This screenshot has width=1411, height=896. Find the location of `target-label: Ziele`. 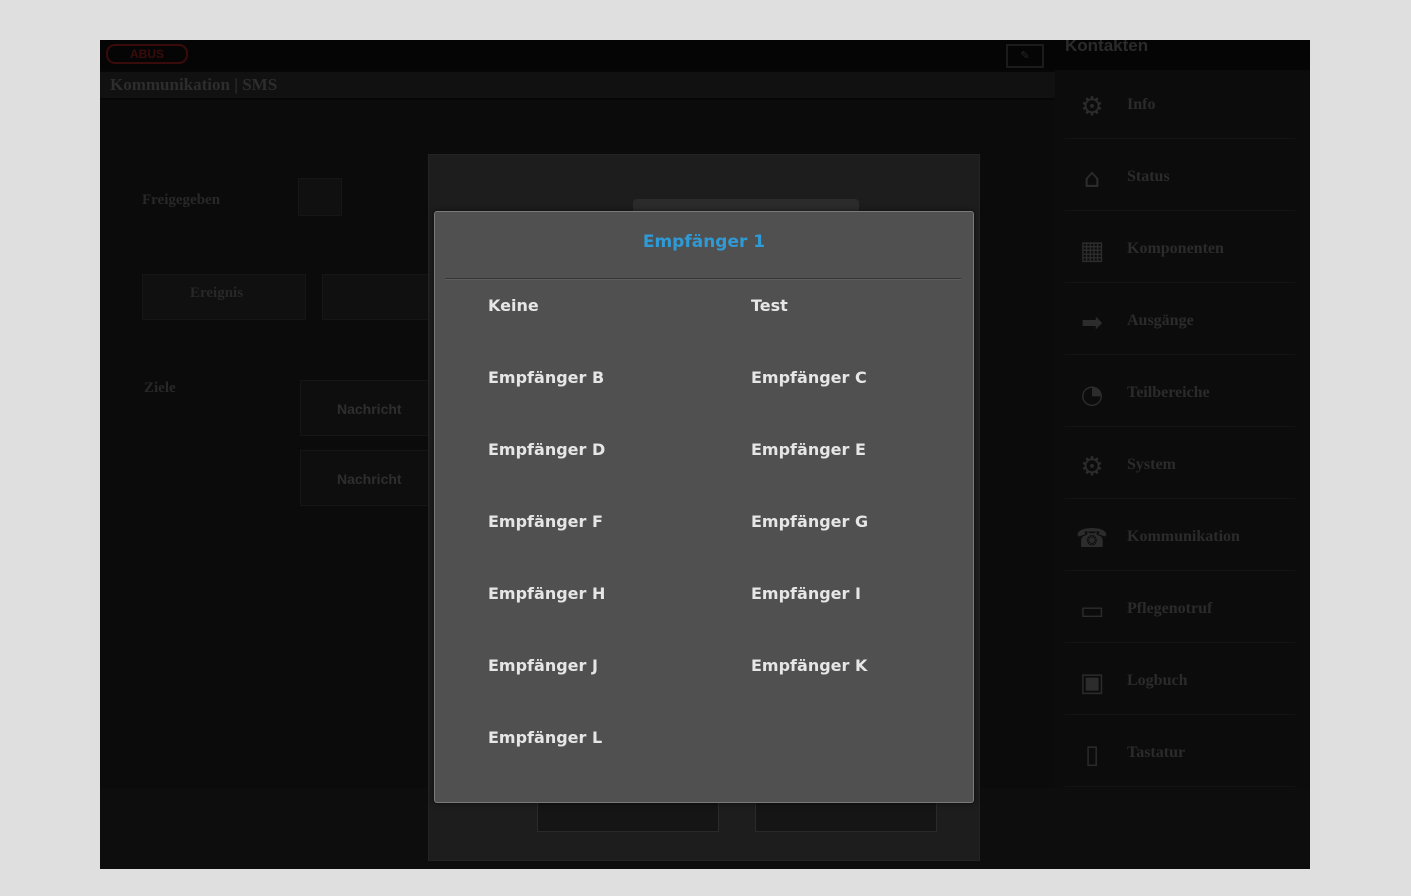

target-label: Ziele is located at coordinates (160, 388).